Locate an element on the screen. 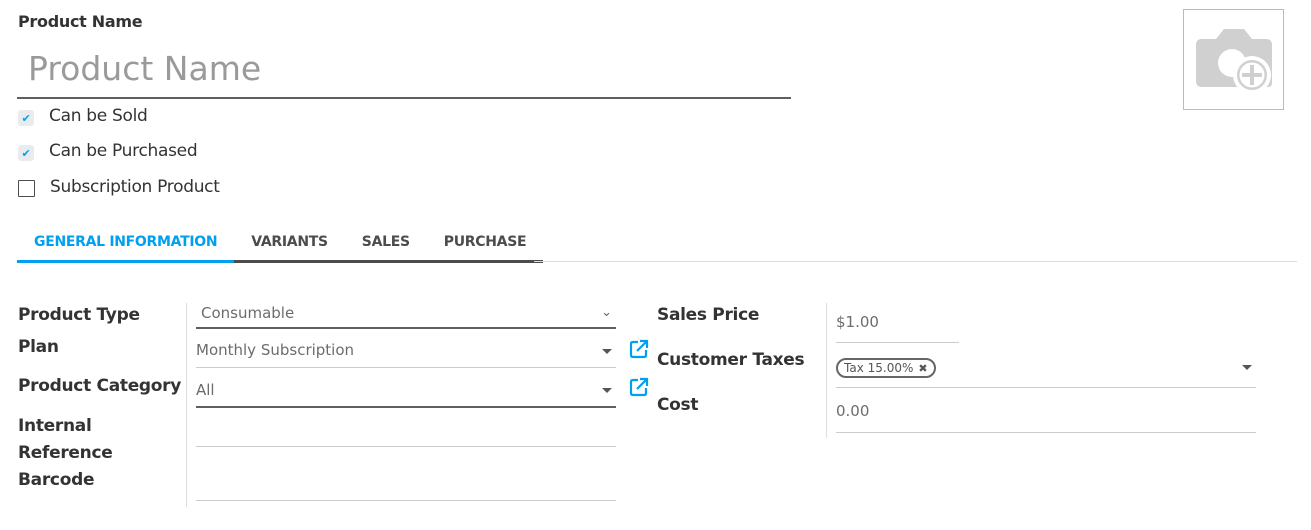 This screenshot has height=530, width=1311. tax-tag-label: Tax 15.00% is located at coordinates (879, 368).